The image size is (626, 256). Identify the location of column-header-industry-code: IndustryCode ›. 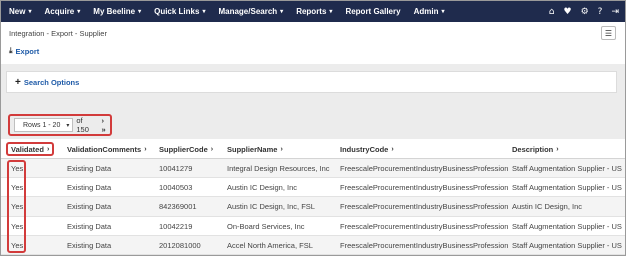
(424, 149).